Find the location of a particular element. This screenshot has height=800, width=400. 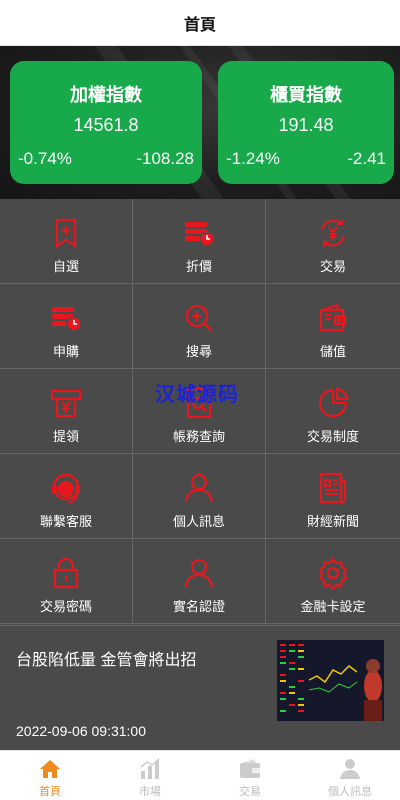

tab-trade: 交易 is located at coordinates (250, 775).